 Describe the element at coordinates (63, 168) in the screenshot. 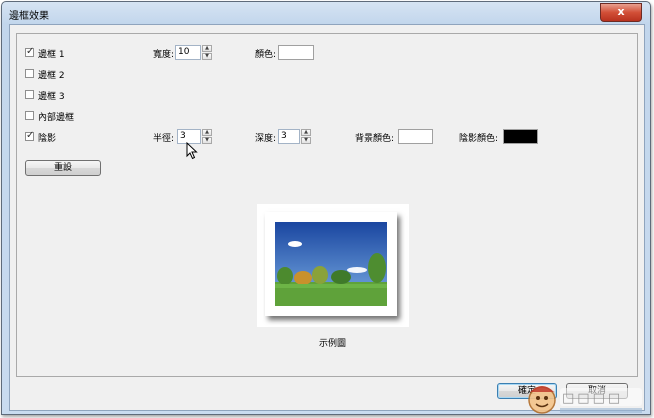

I see `reset-button: 重設` at that location.